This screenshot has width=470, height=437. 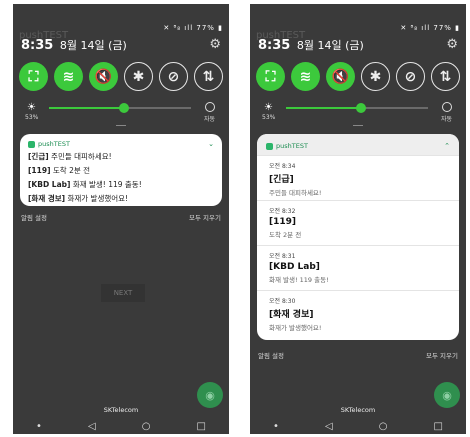 I want to click on notification-time: 오전 8:30, so click(x=282, y=301).